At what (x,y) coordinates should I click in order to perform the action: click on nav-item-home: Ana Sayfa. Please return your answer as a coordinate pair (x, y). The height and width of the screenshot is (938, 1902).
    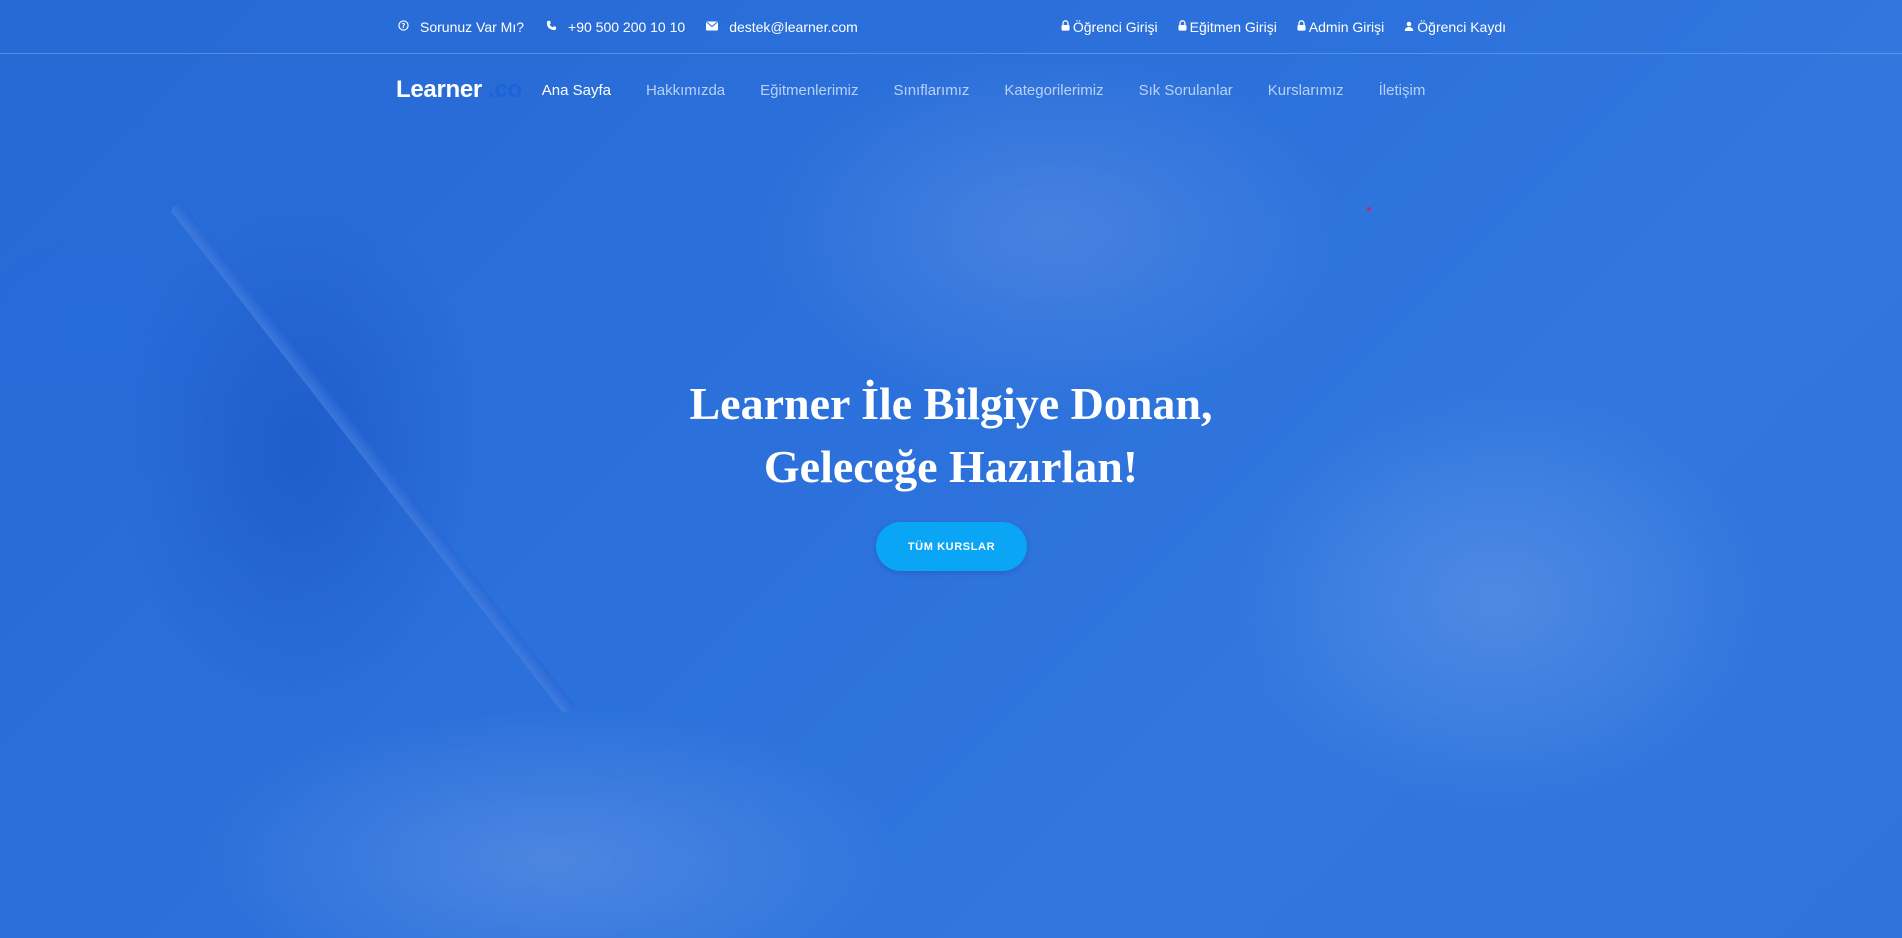
    Looking at the image, I should click on (576, 90).